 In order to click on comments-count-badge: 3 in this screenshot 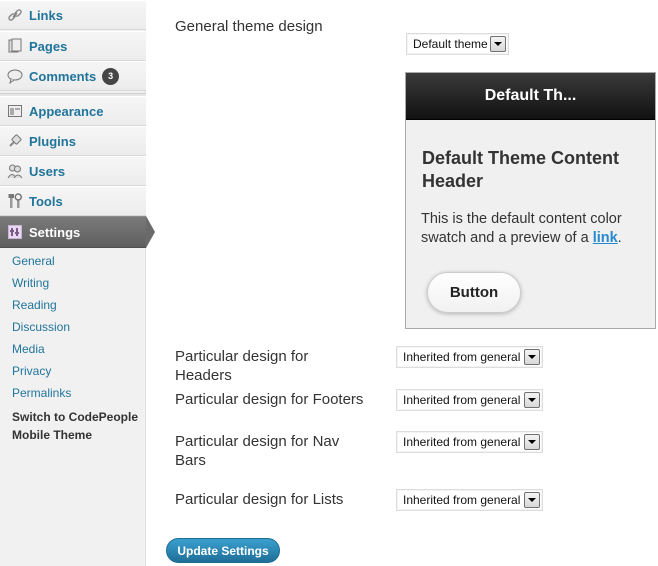, I will do `click(111, 76)`.